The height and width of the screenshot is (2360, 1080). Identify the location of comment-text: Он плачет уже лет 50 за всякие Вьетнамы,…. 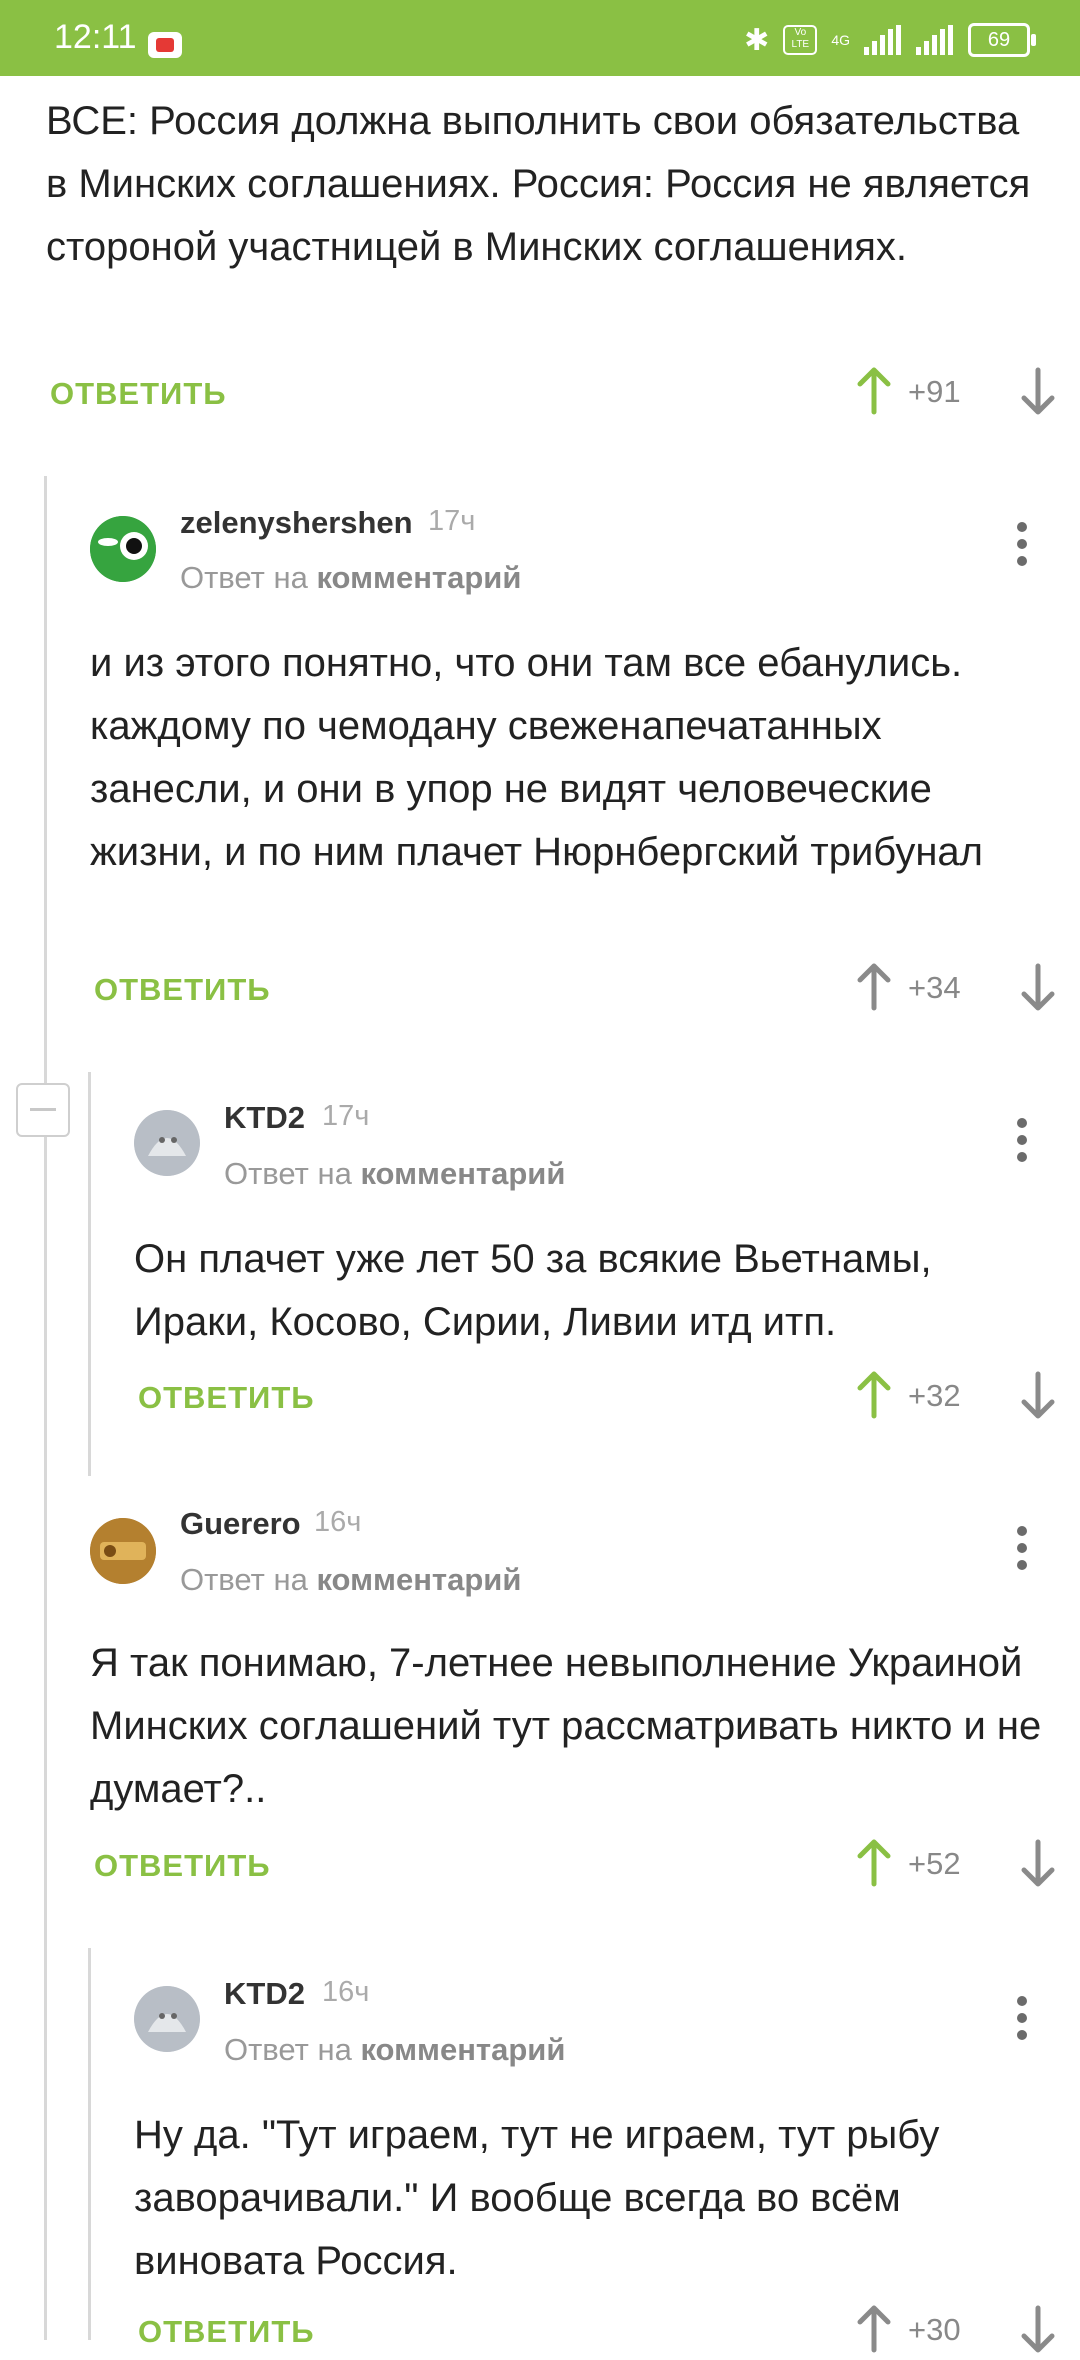
(533, 1290).